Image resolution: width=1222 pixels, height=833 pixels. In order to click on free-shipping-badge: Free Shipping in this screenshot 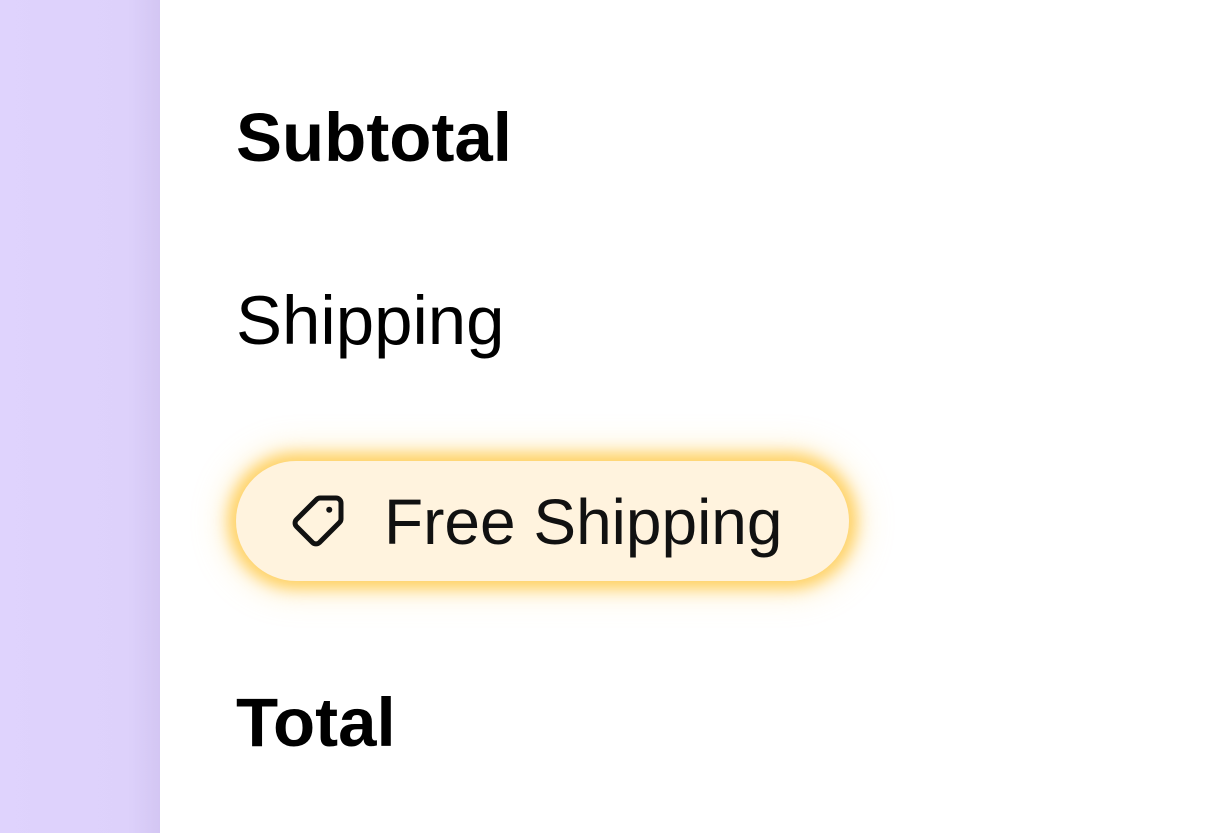, I will do `click(542, 521)`.